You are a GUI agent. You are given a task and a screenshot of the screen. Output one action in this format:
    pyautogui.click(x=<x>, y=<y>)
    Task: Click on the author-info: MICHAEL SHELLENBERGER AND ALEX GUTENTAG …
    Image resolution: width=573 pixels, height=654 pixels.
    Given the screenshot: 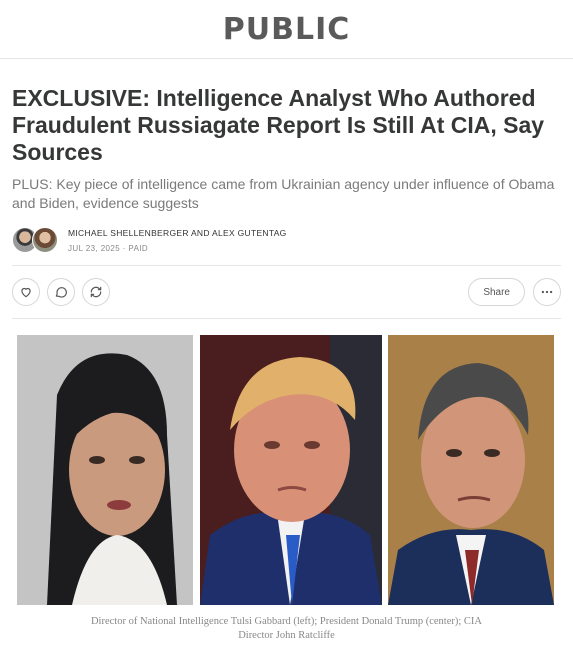 What is the action you would take?
    pyautogui.click(x=177, y=240)
    